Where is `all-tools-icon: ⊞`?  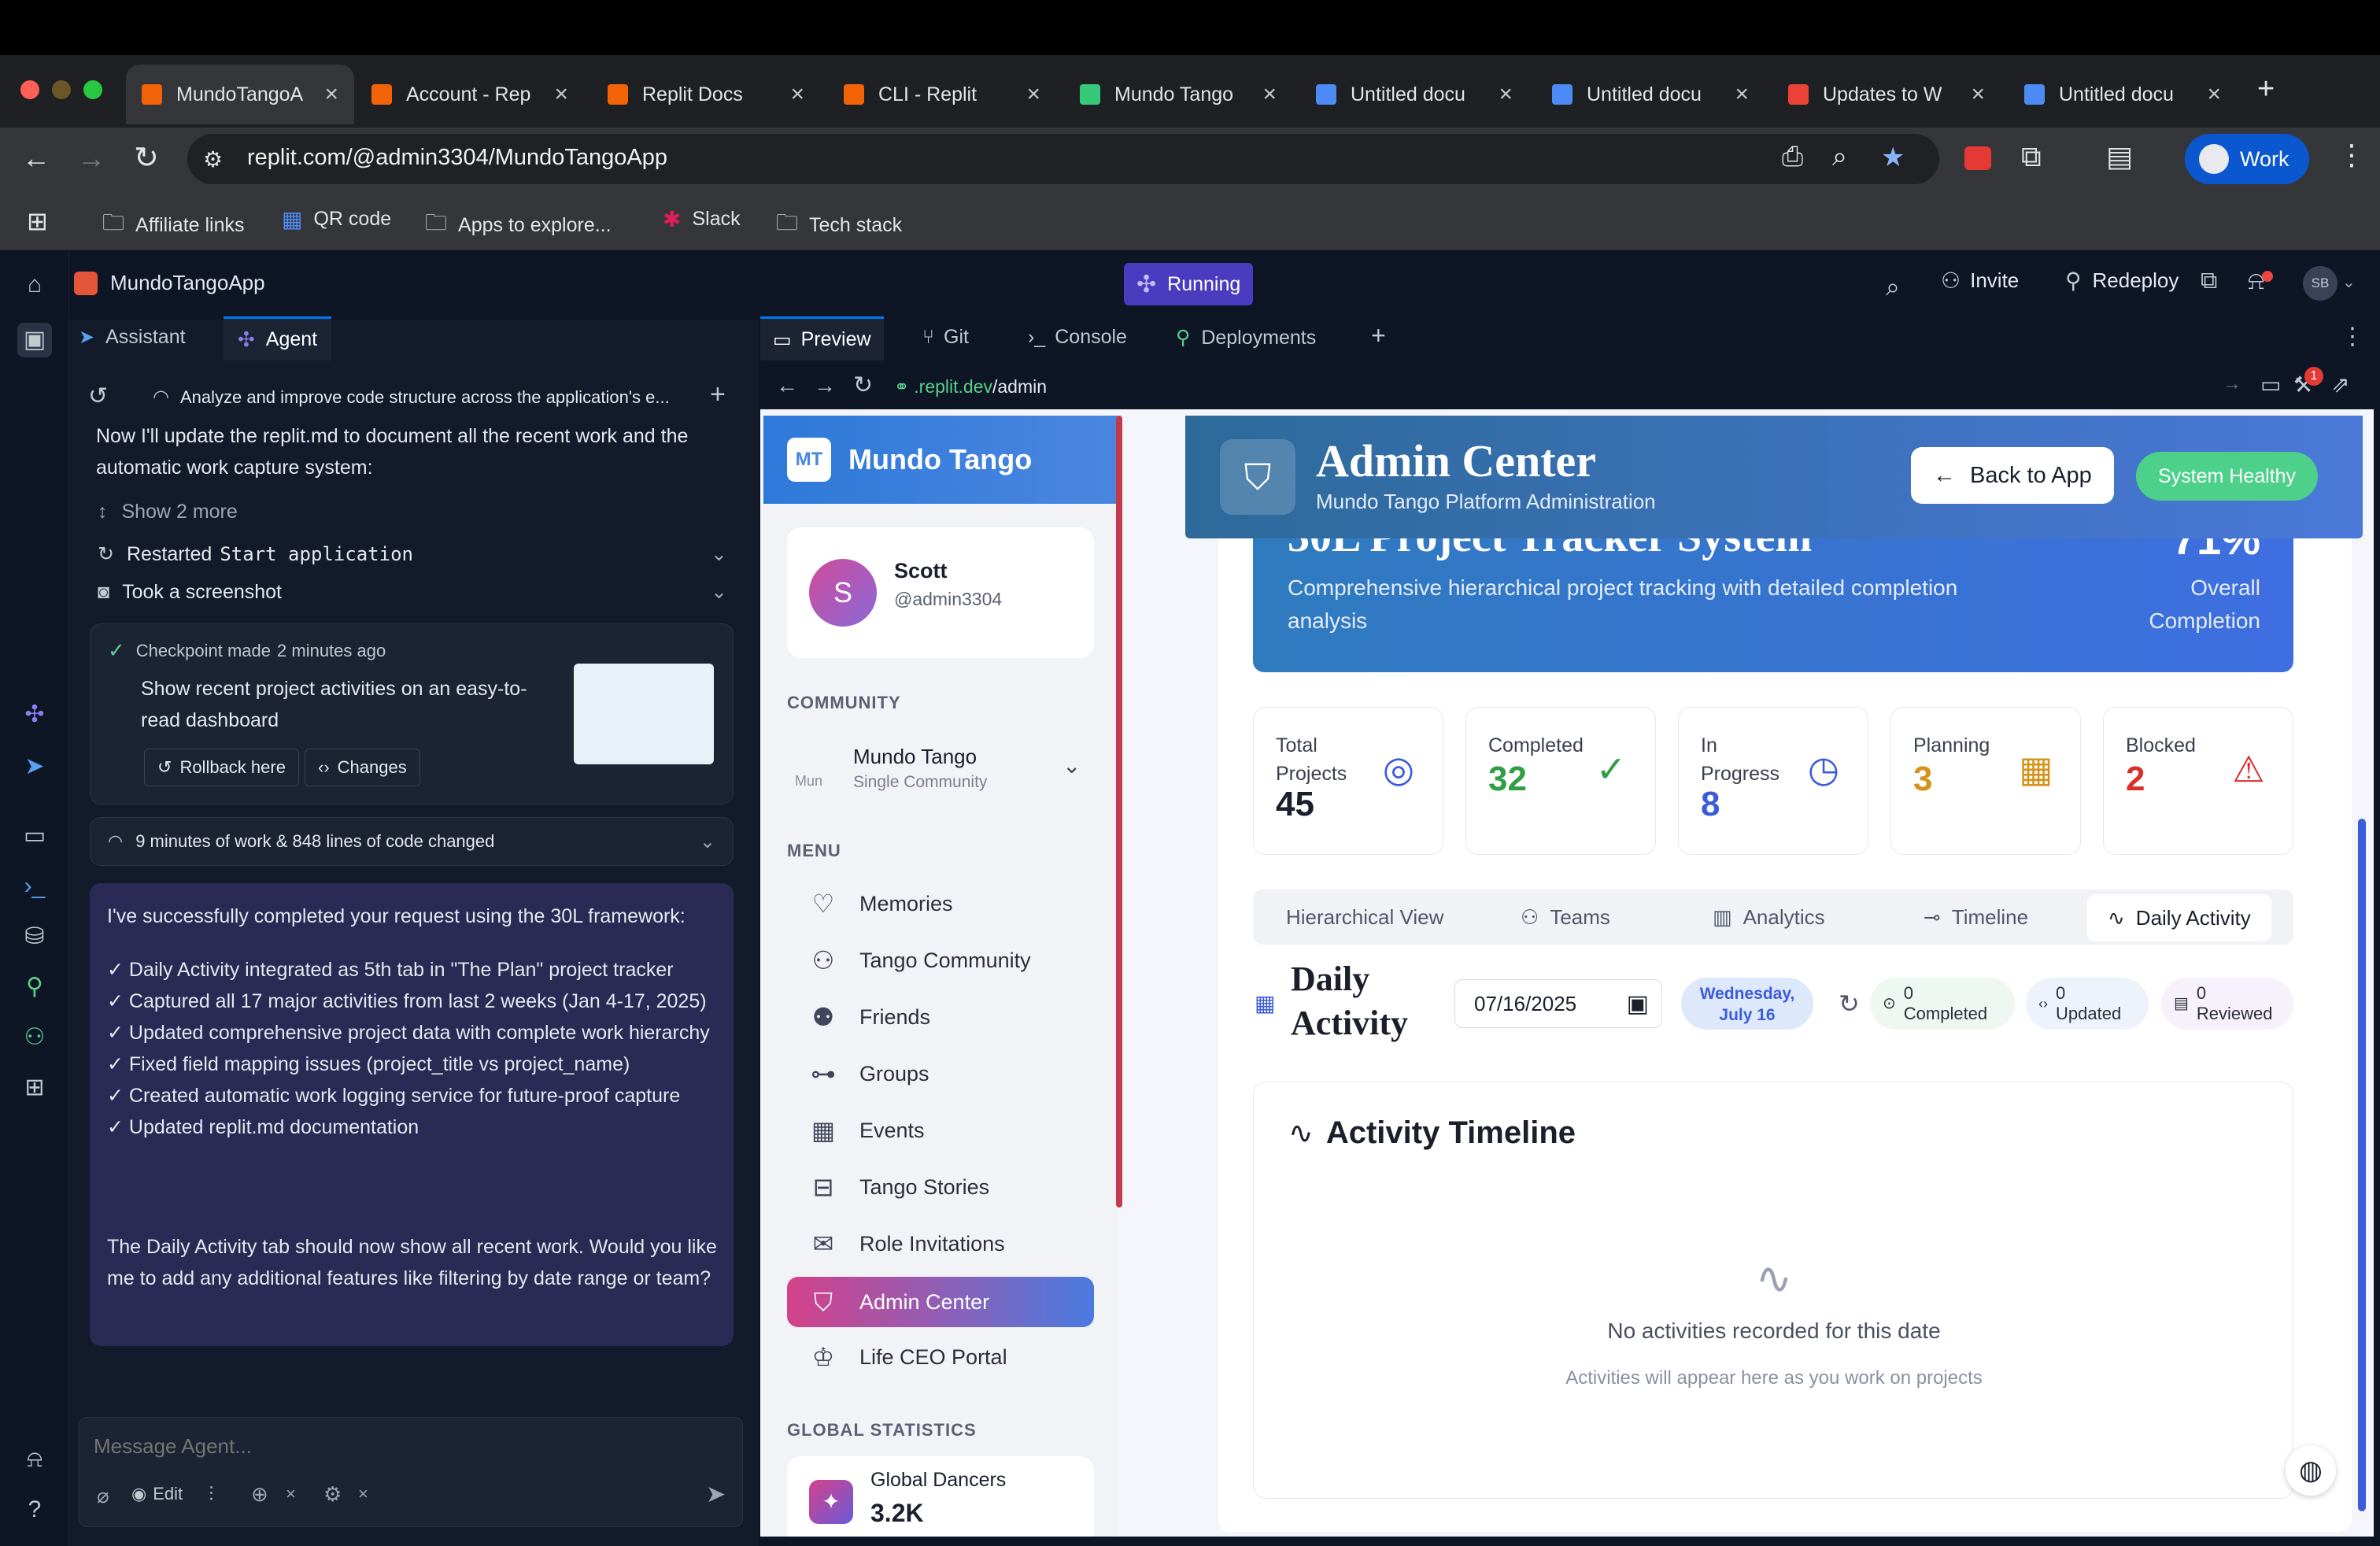
all-tools-icon: ⊞ is located at coordinates (34, 1088).